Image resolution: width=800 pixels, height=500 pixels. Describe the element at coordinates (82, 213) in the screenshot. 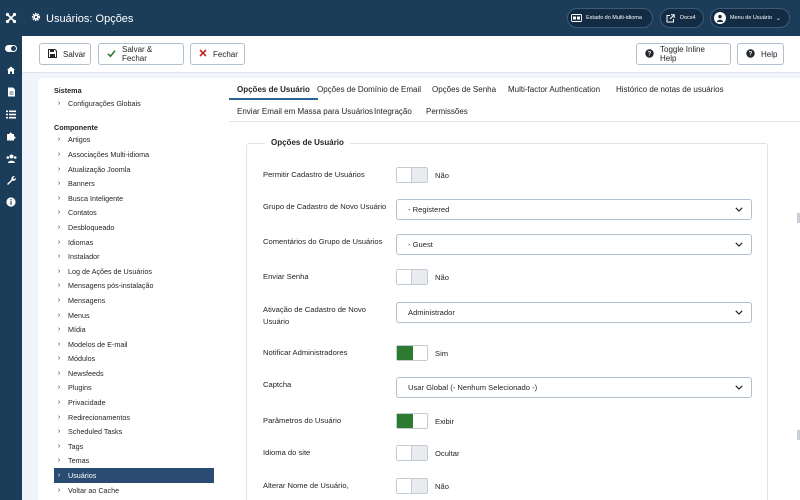

I see `tree-item-label: Contatos` at that location.